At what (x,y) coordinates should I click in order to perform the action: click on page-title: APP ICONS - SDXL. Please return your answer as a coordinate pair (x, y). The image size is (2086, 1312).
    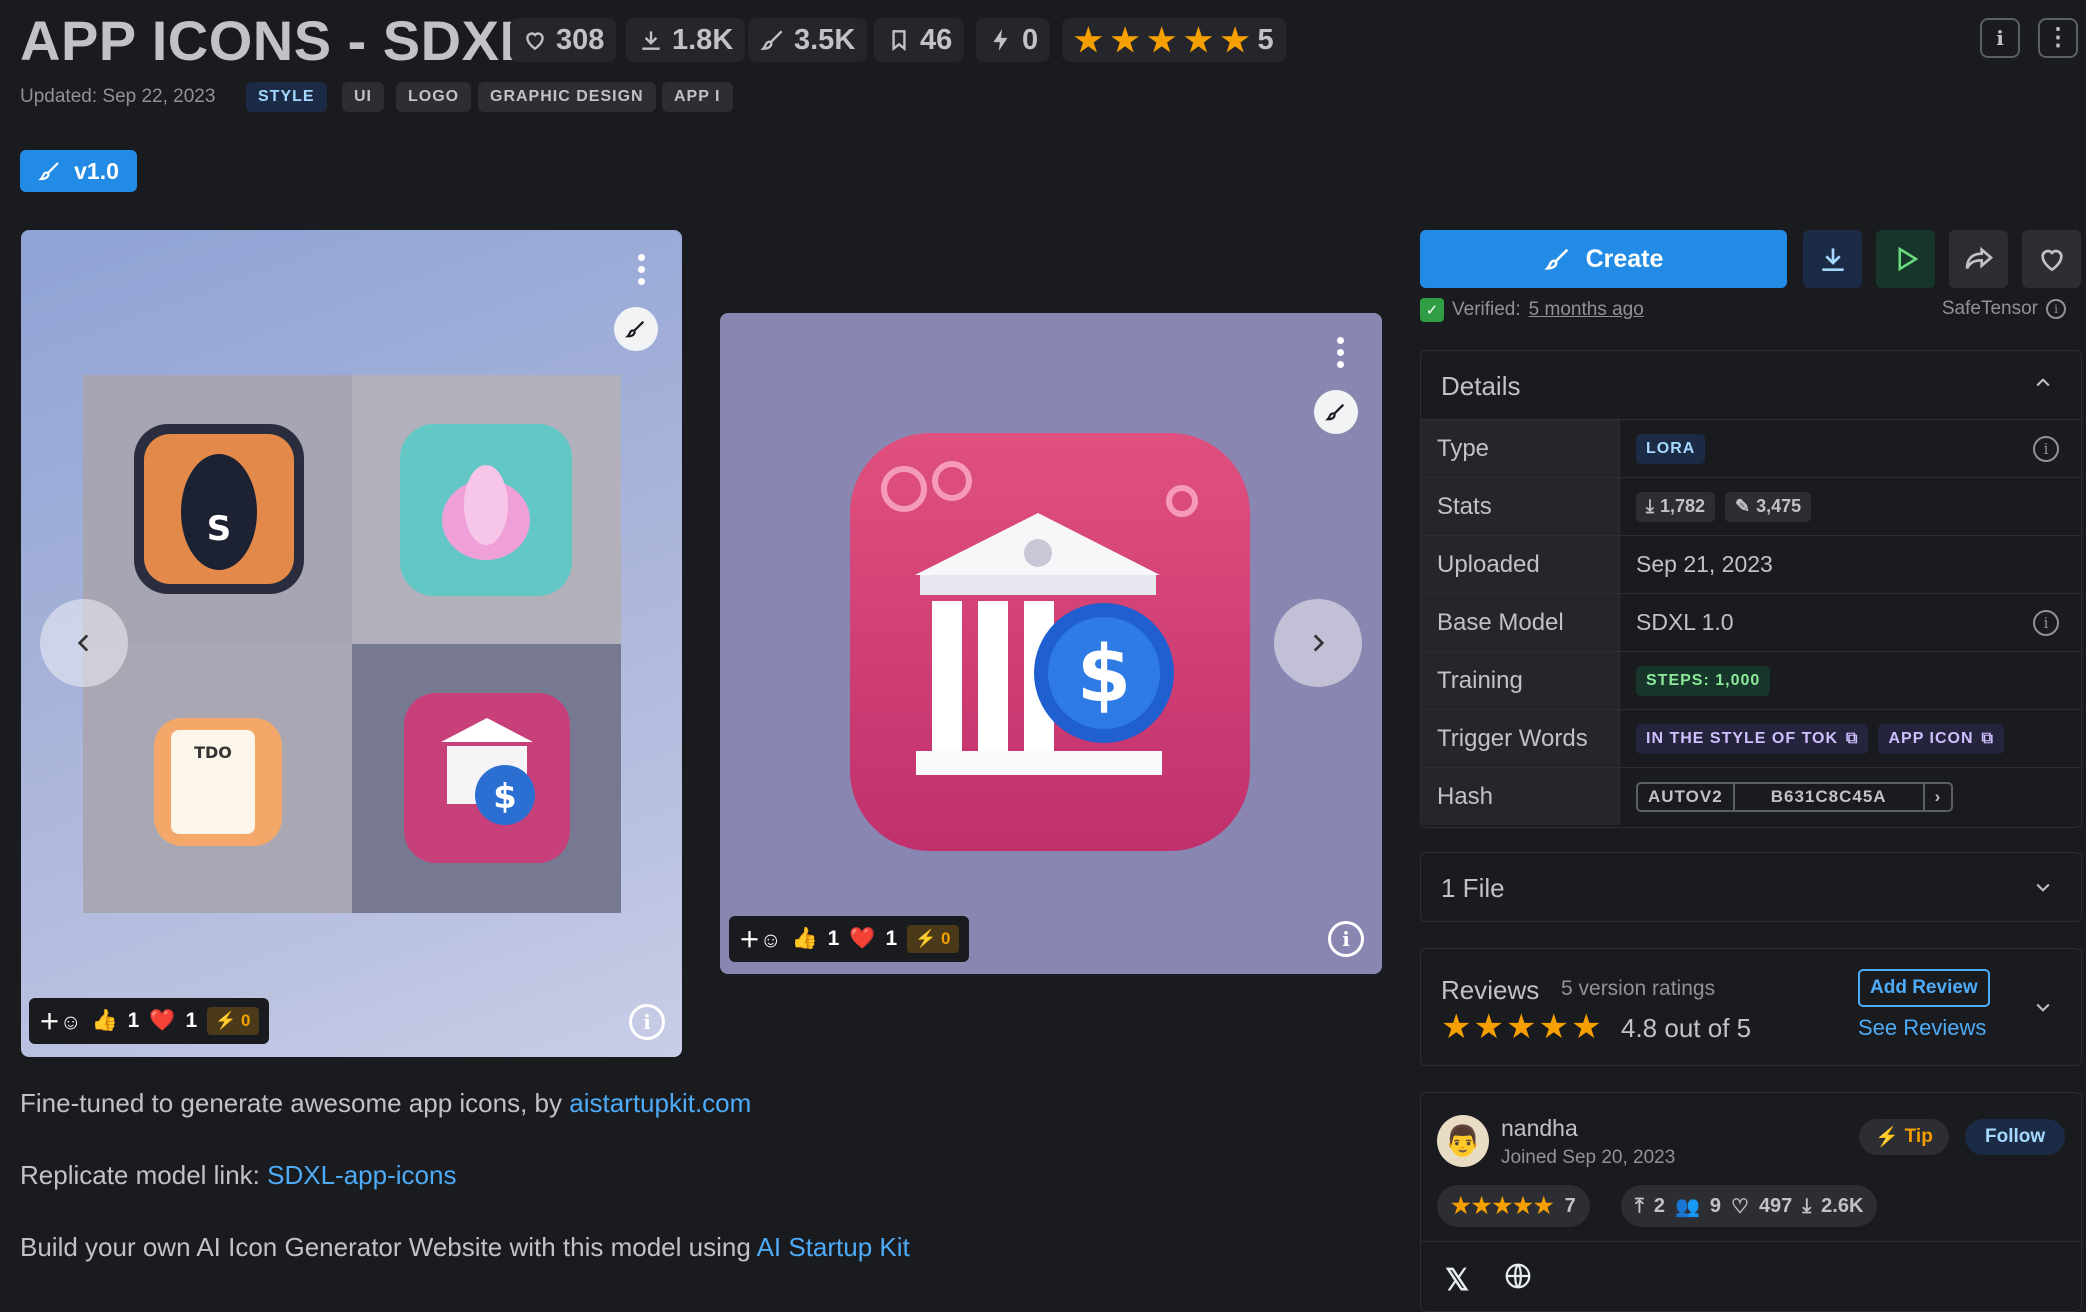
    Looking at the image, I should click on (277, 40).